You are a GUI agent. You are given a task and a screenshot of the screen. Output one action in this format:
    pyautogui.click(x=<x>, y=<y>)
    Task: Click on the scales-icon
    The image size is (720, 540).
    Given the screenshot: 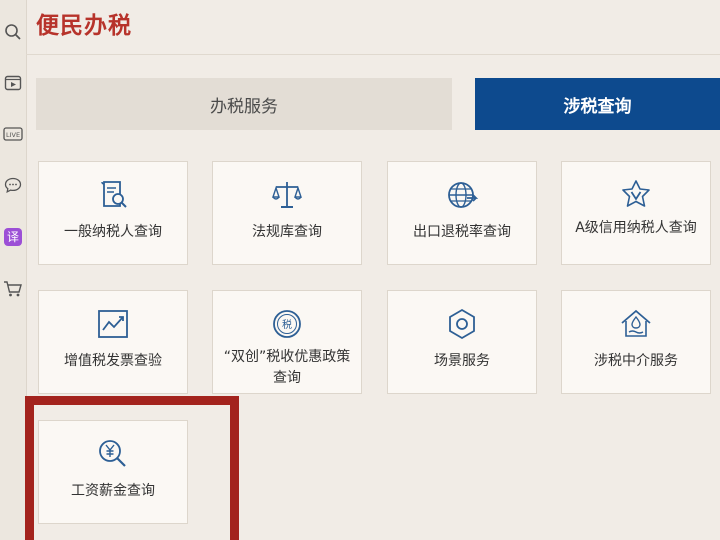 What is the action you would take?
    pyautogui.click(x=287, y=195)
    